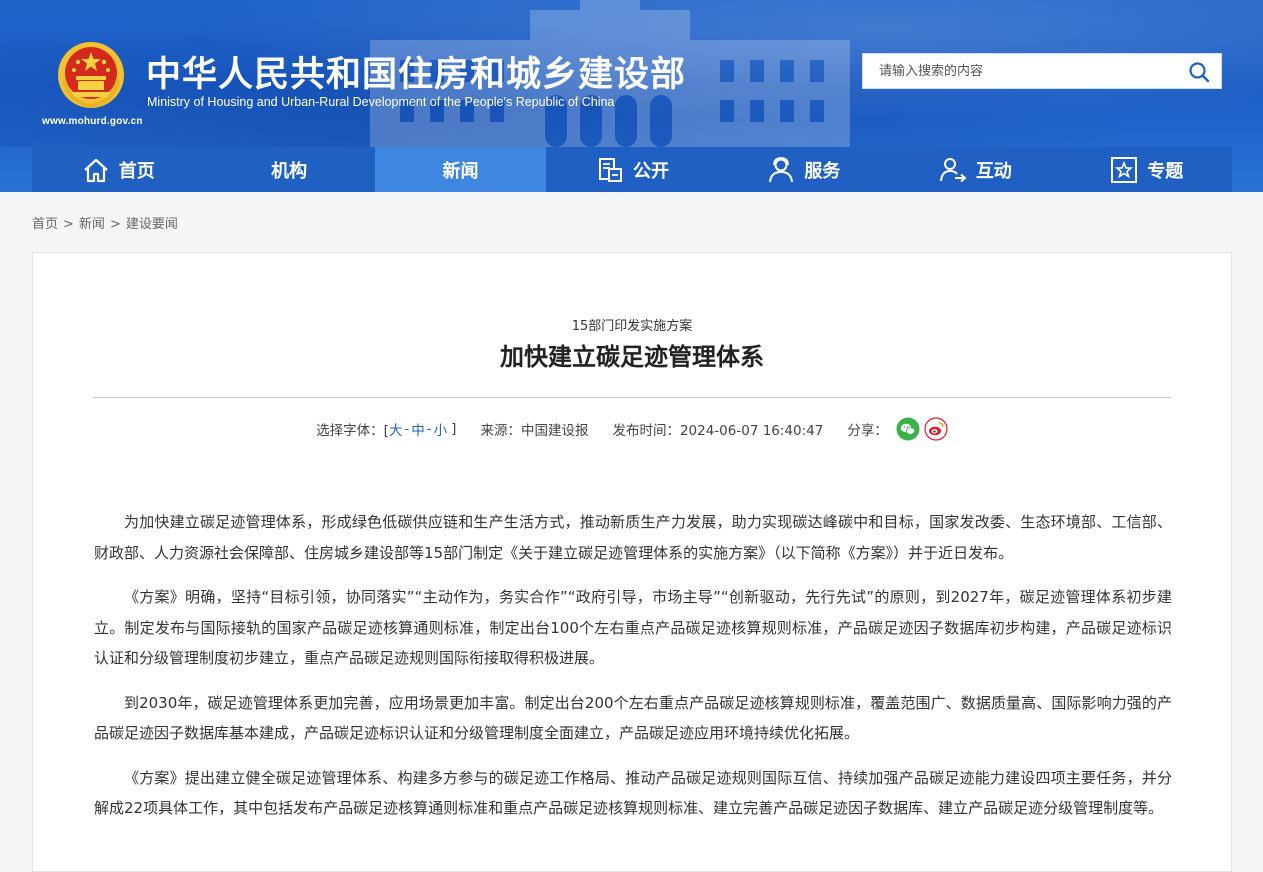 The height and width of the screenshot is (872, 1263). I want to click on article-source: 来源：中国建设报, so click(534, 431).